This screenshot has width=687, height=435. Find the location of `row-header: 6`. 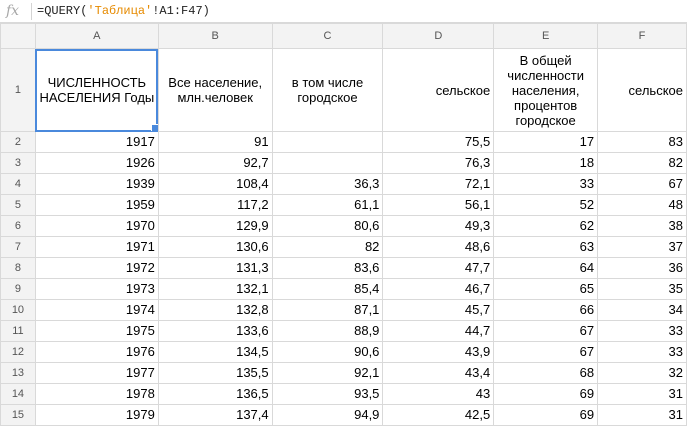

row-header: 6 is located at coordinates (18, 226).